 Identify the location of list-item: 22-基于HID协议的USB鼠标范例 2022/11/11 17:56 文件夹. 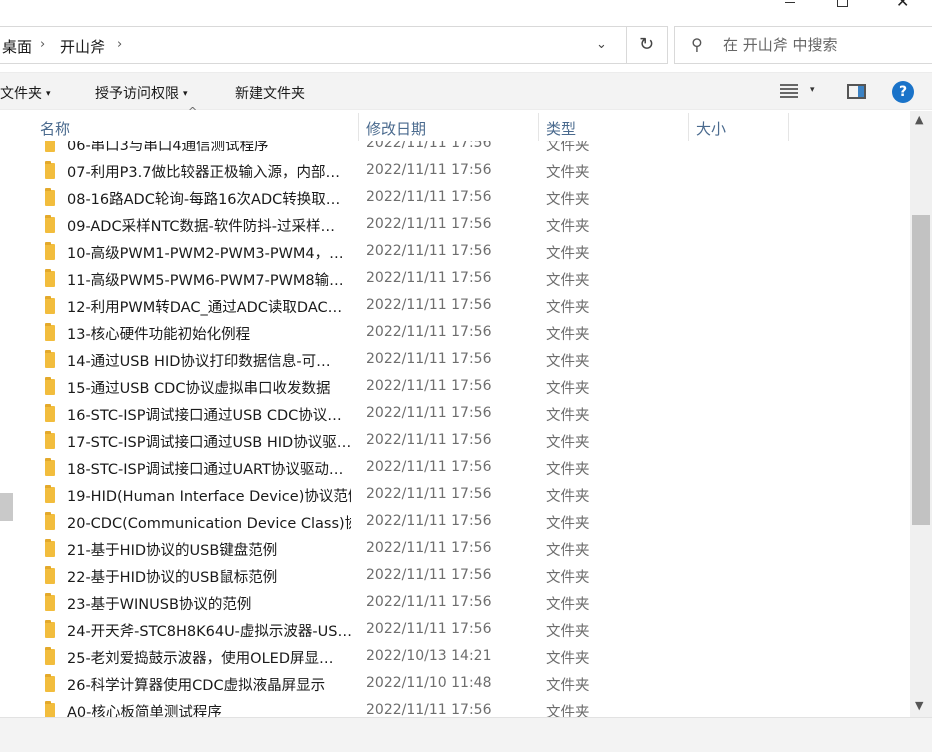
(464, 575).